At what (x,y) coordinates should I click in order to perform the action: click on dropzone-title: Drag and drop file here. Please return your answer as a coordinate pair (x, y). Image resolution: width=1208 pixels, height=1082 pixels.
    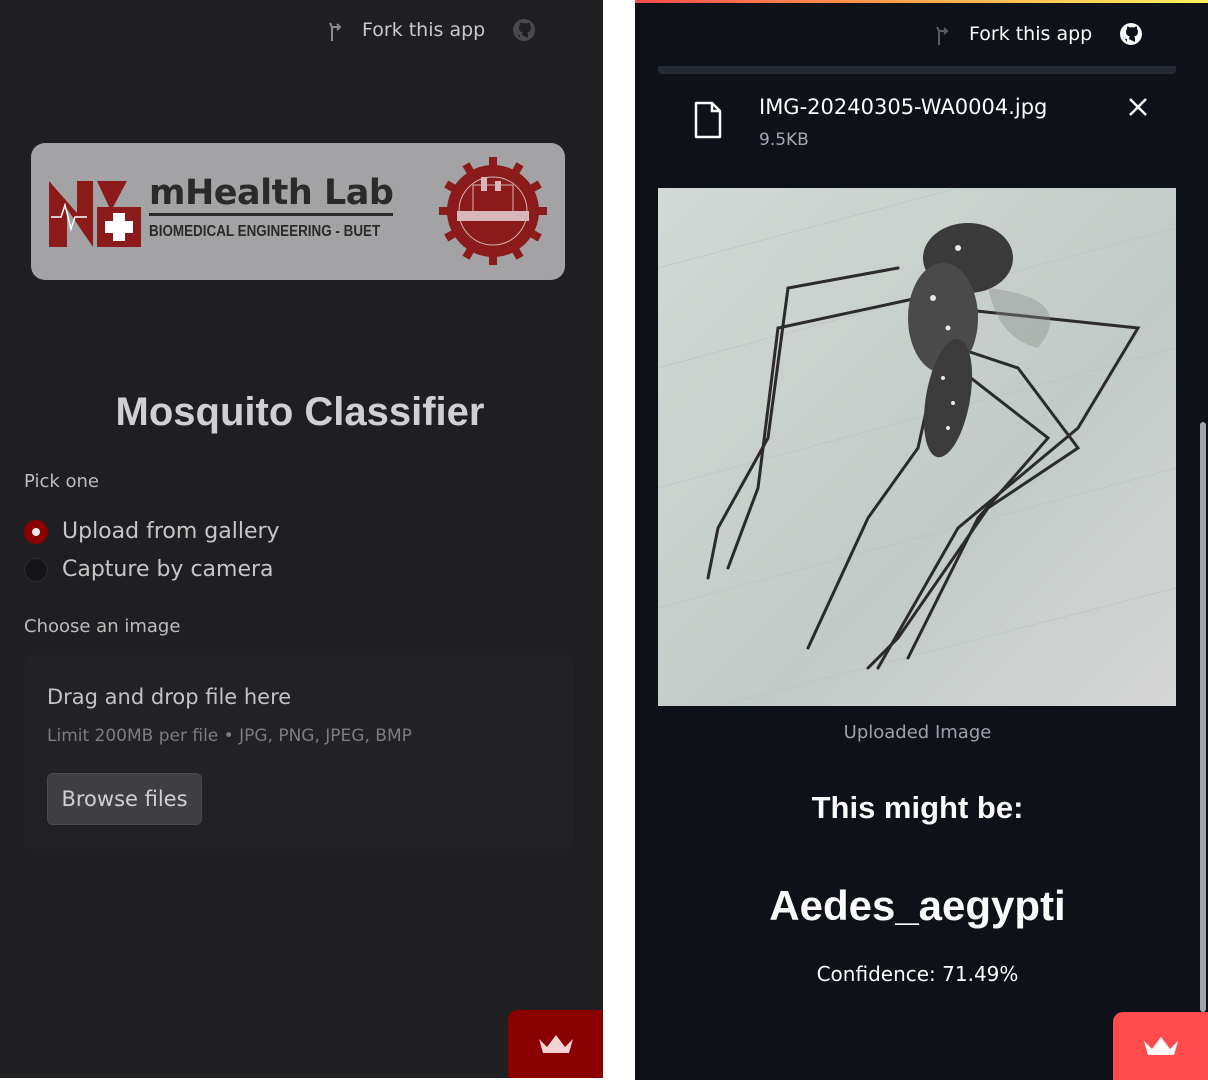
    Looking at the image, I should click on (169, 697).